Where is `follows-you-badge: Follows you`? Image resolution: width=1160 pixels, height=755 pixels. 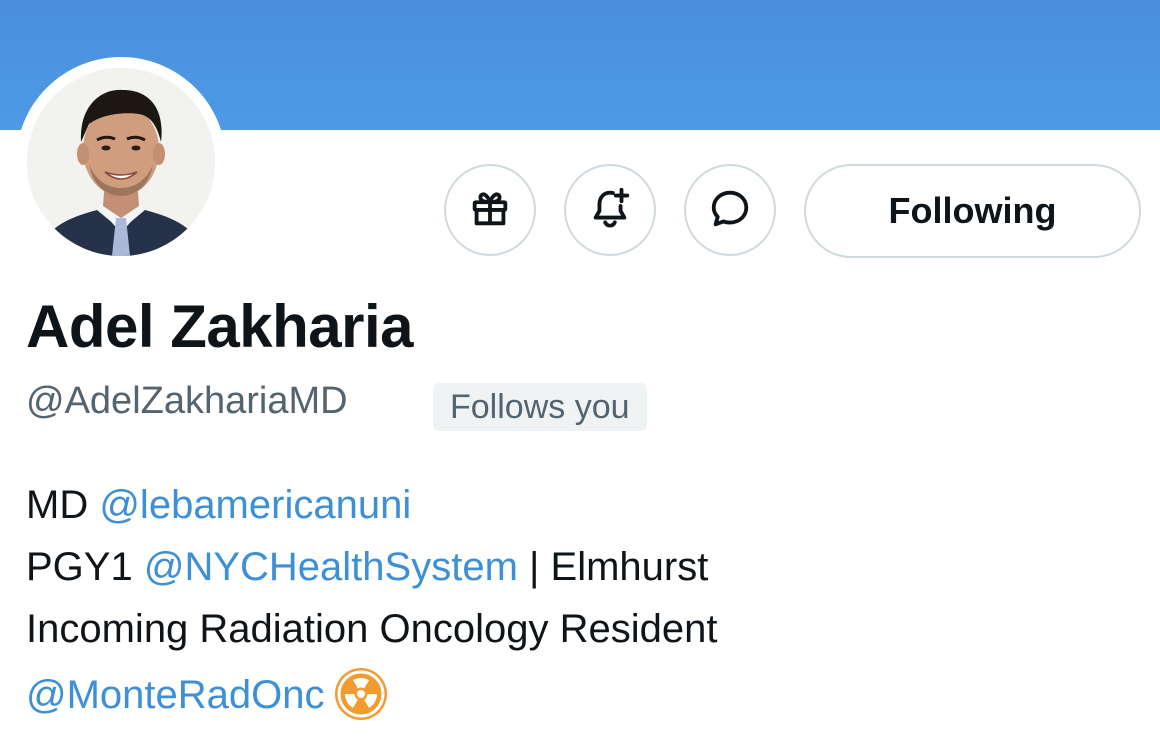 follows-you-badge: Follows you is located at coordinates (540, 407).